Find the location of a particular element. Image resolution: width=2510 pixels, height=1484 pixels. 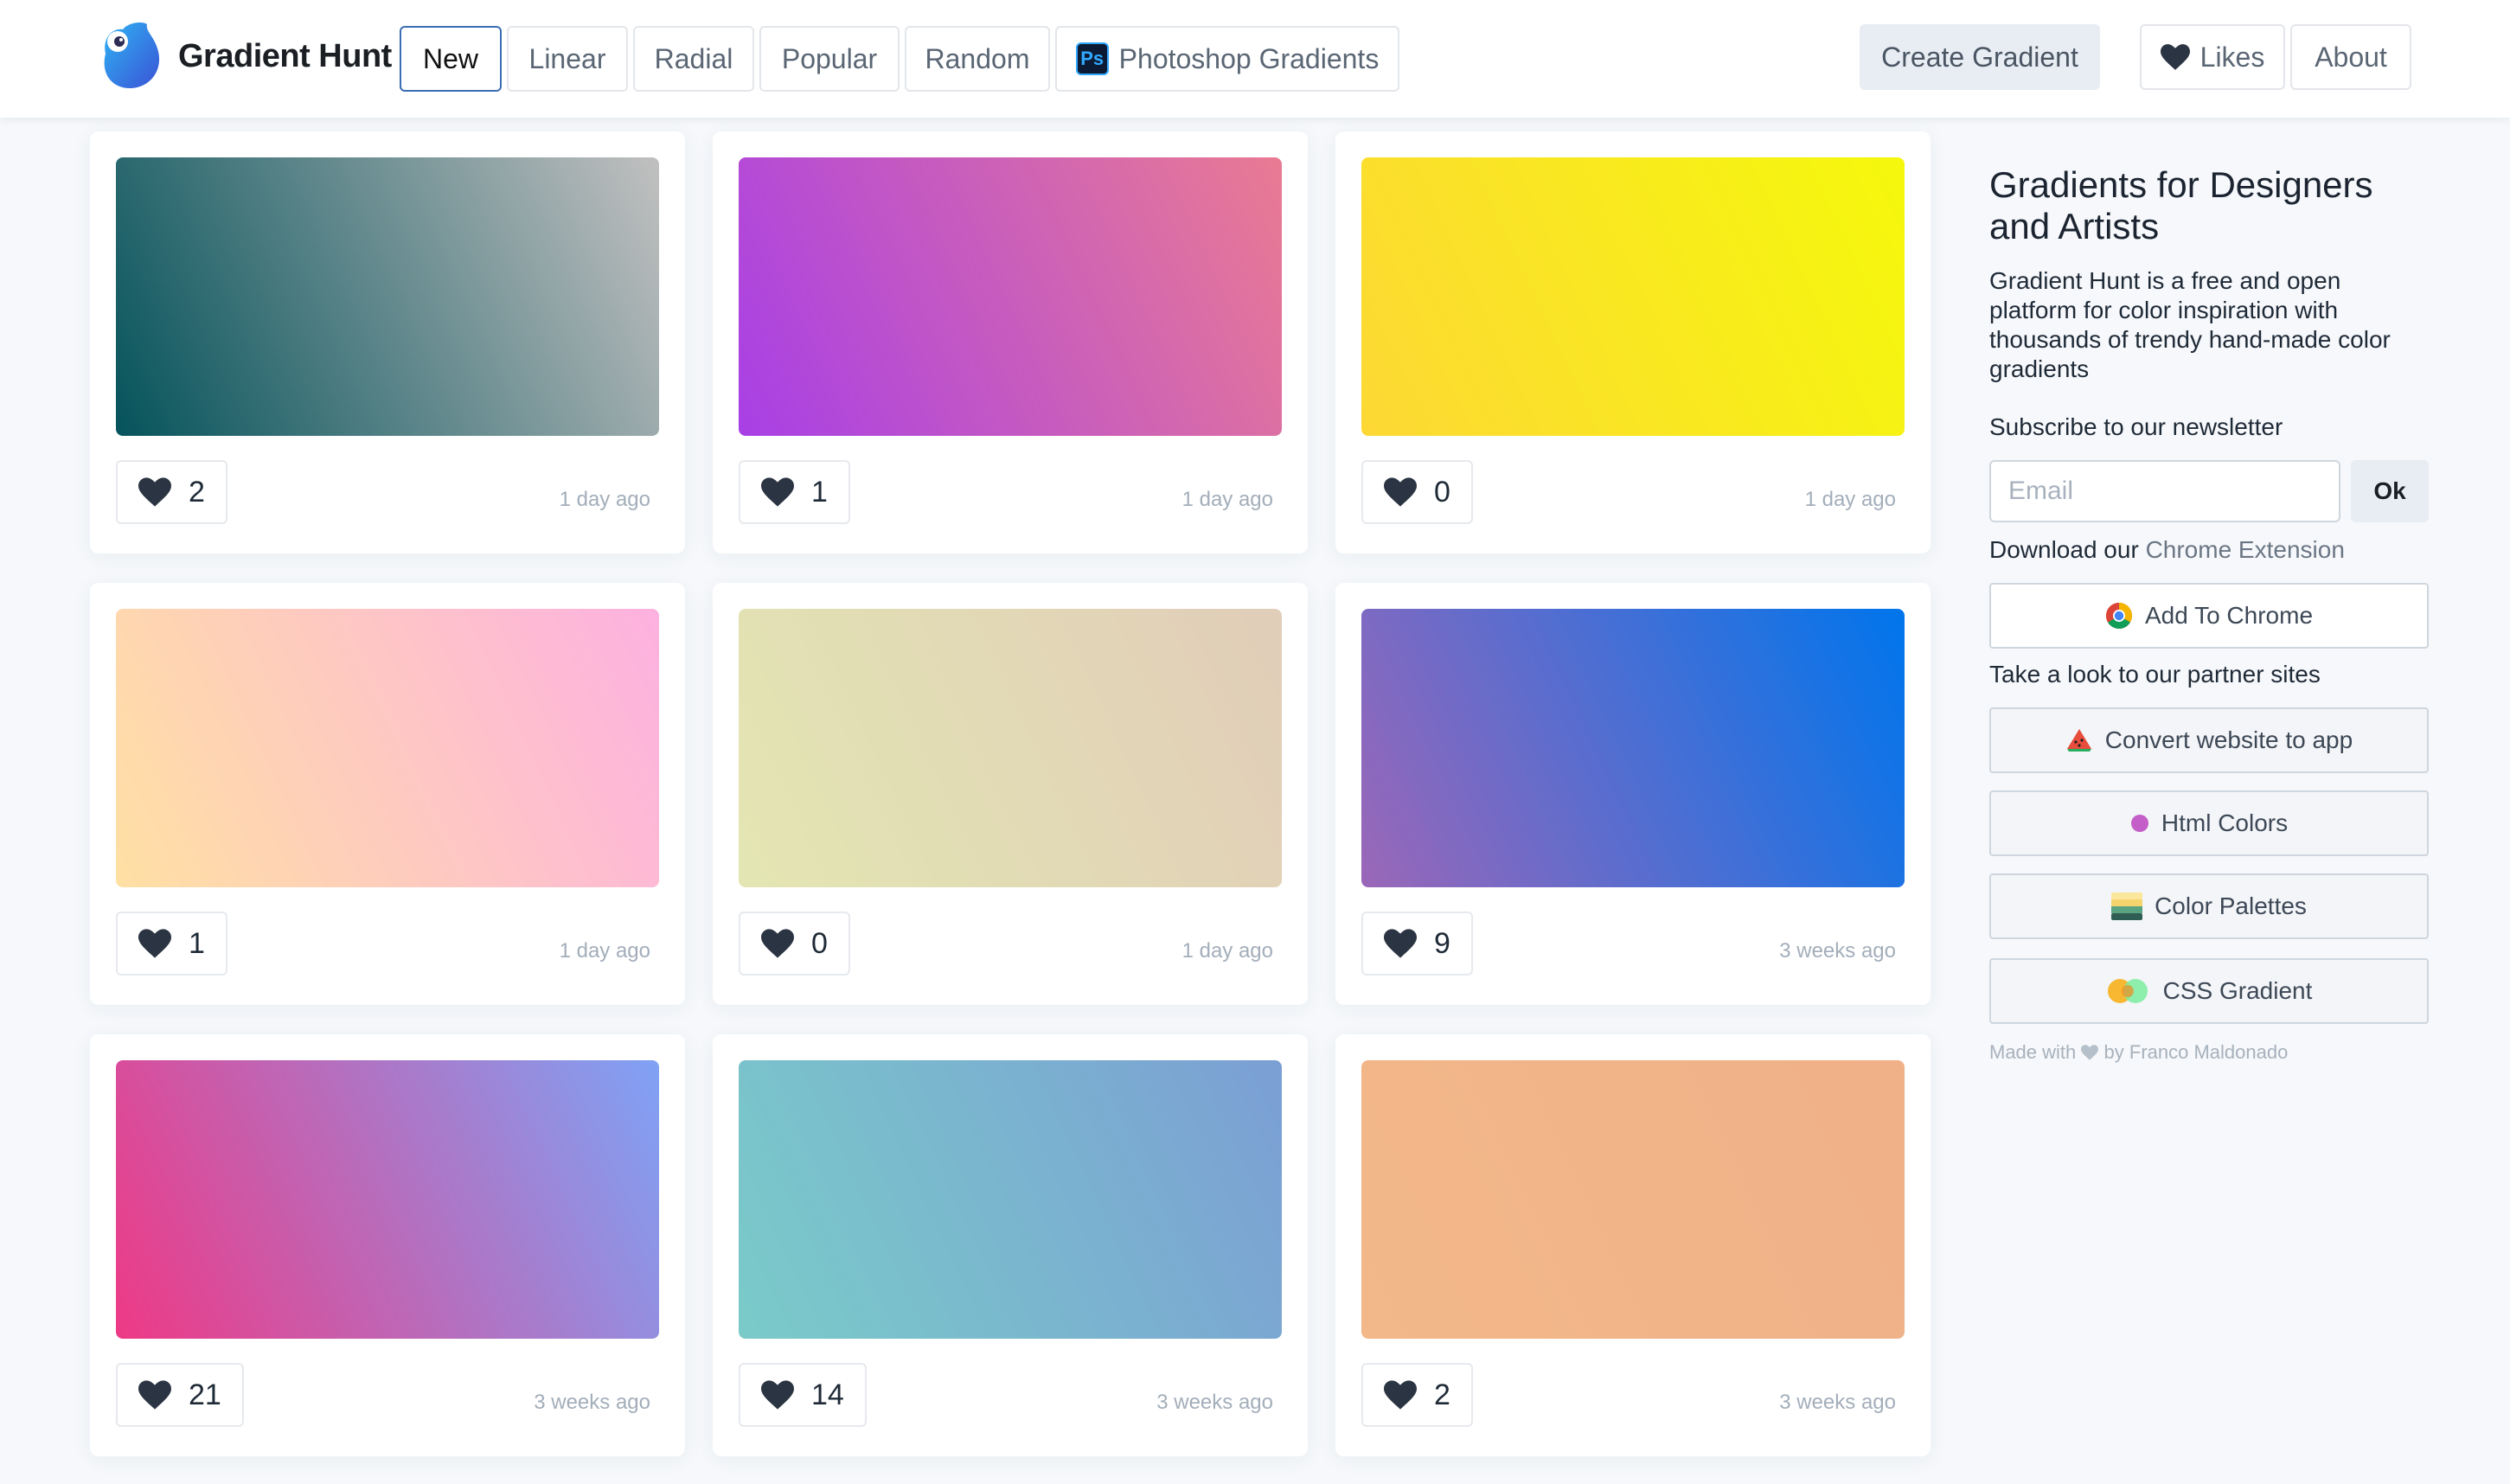

partner-label: Color Palettes is located at coordinates (2231, 906).